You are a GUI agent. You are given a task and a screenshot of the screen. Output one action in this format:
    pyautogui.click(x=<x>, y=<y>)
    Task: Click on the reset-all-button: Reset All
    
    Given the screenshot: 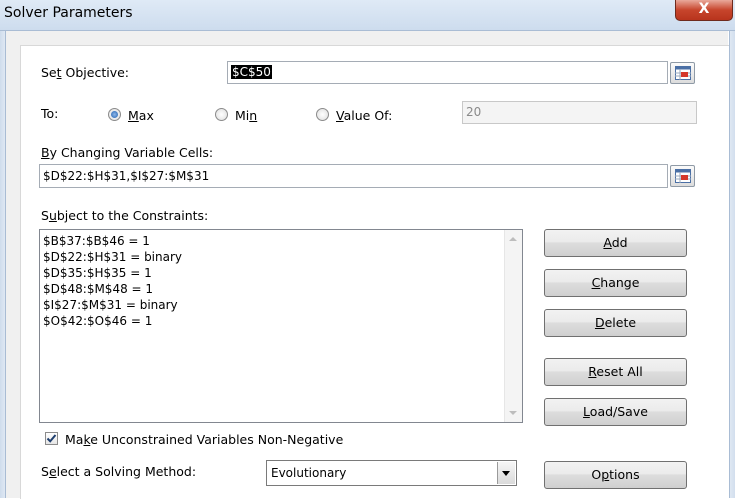 What is the action you would take?
    pyautogui.click(x=615, y=372)
    